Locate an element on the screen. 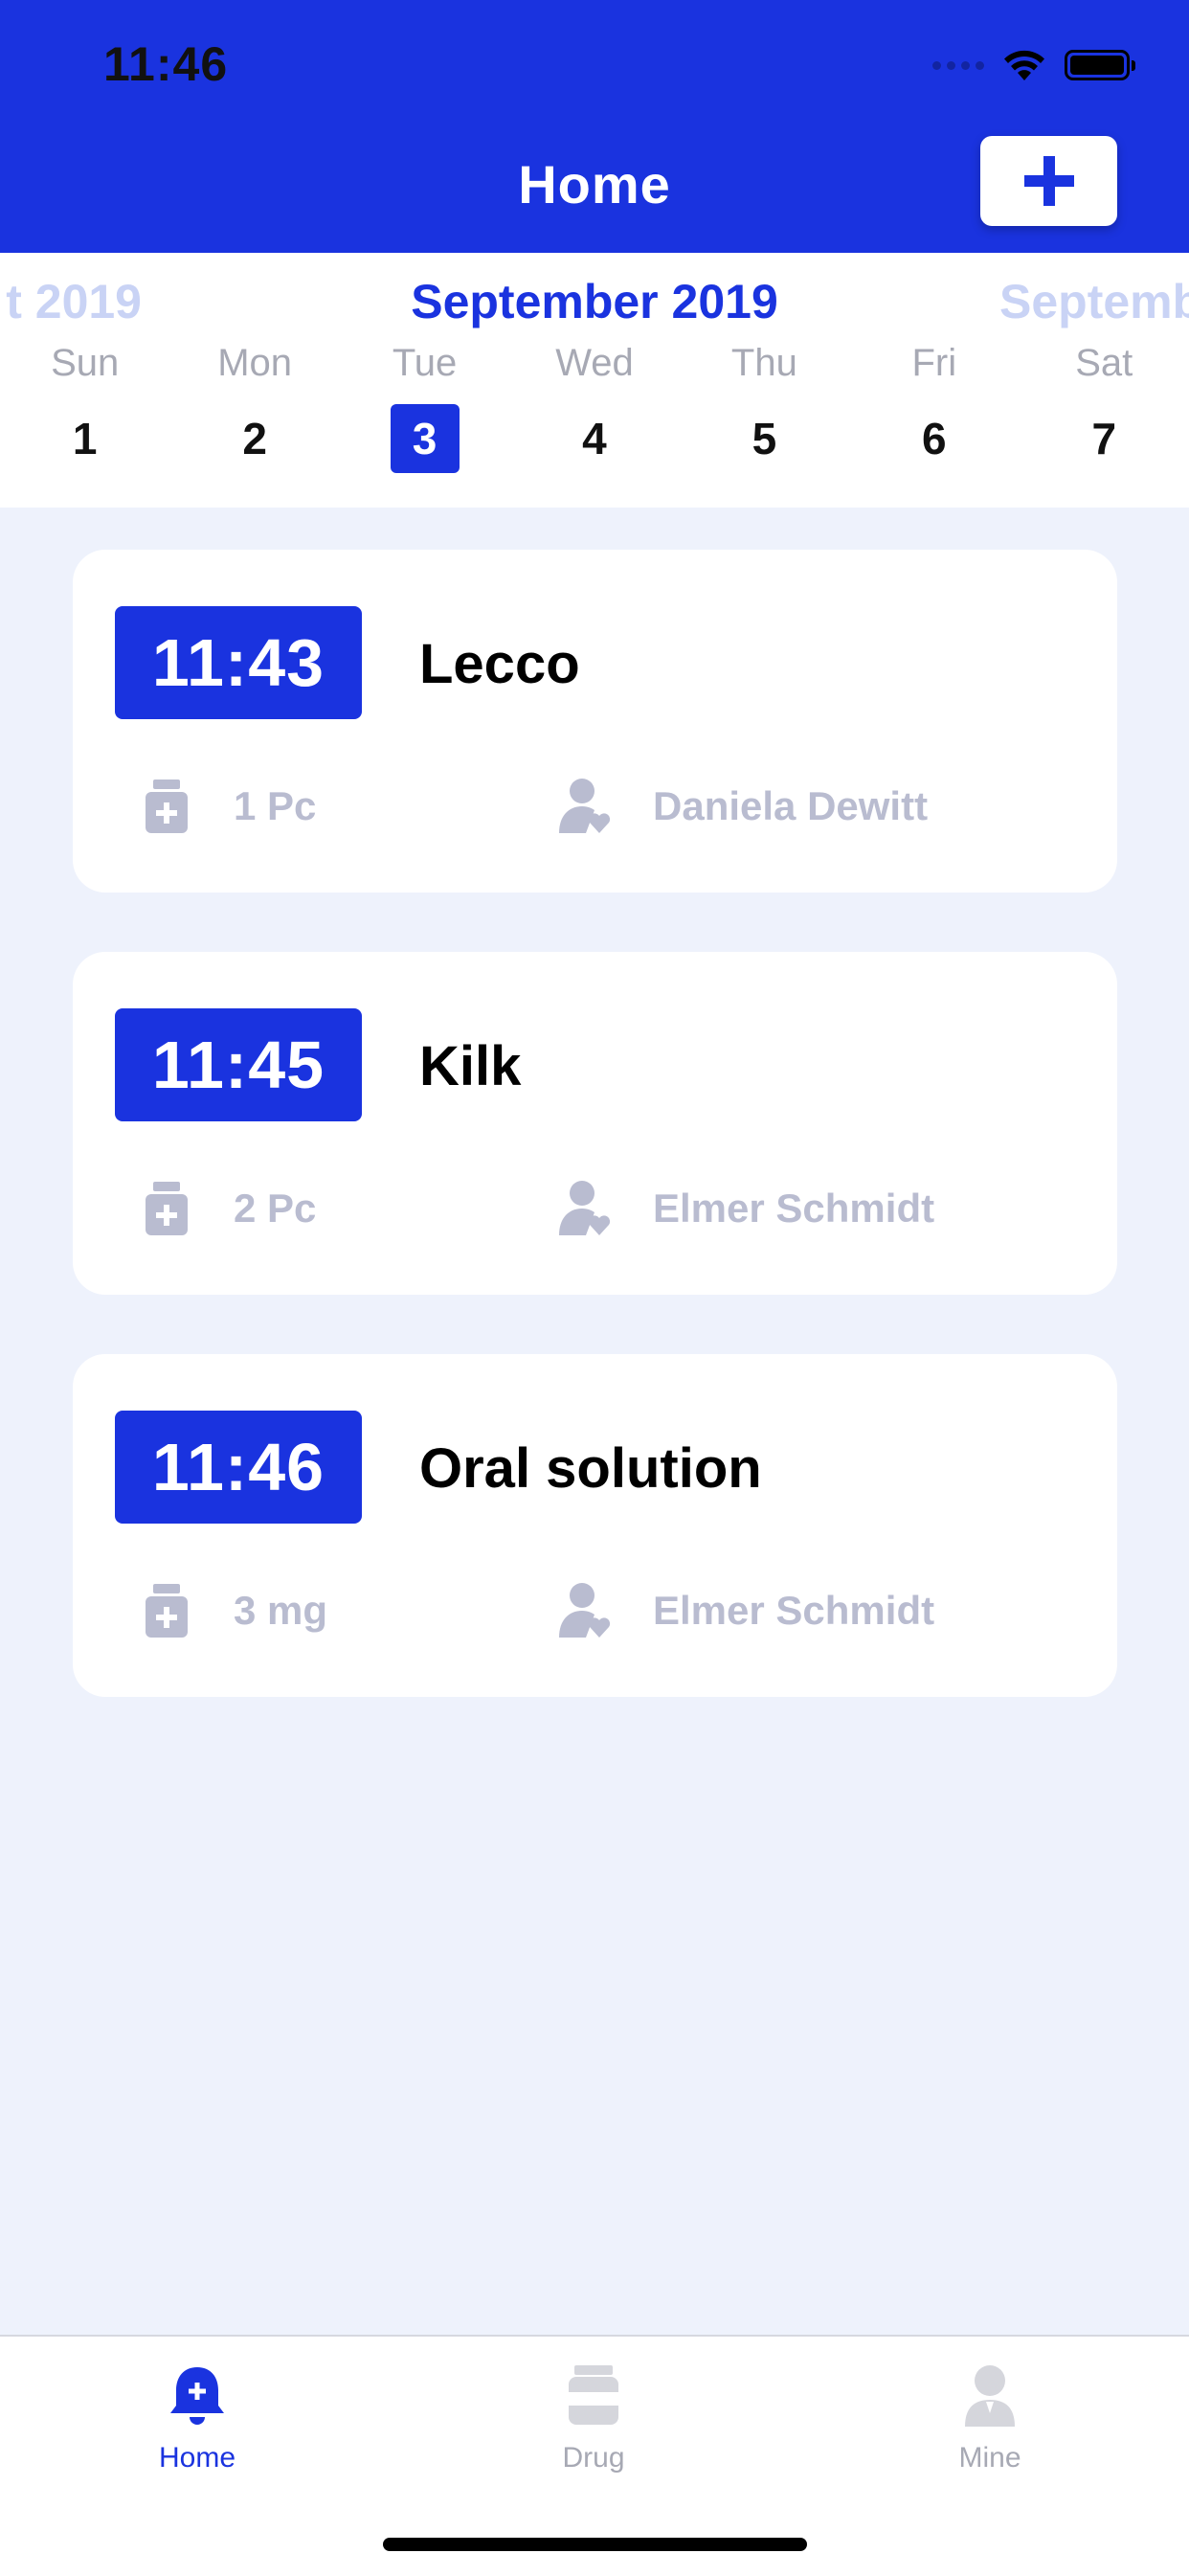 Image resolution: width=1189 pixels, height=2576 pixels. day-name: Wed is located at coordinates (594, 363).